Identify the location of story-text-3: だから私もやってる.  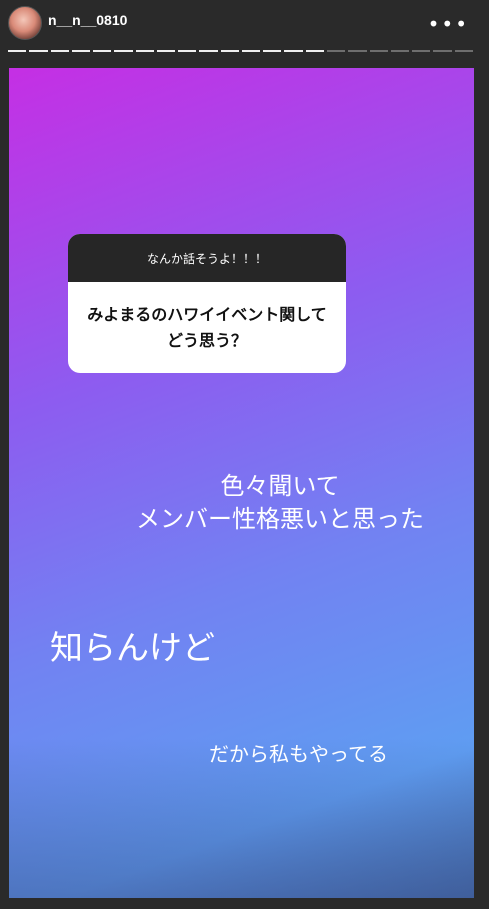
(298, 754).